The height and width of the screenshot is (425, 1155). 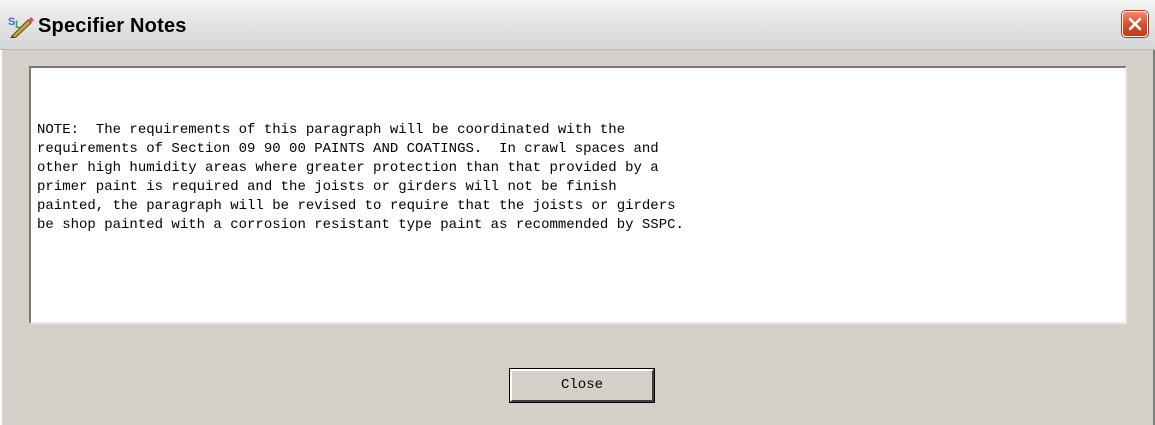 What do you see at coordinates (112, 26) in the screenshot?
I see `window-title: Specifier Notes` at bounding box center [112, 26].